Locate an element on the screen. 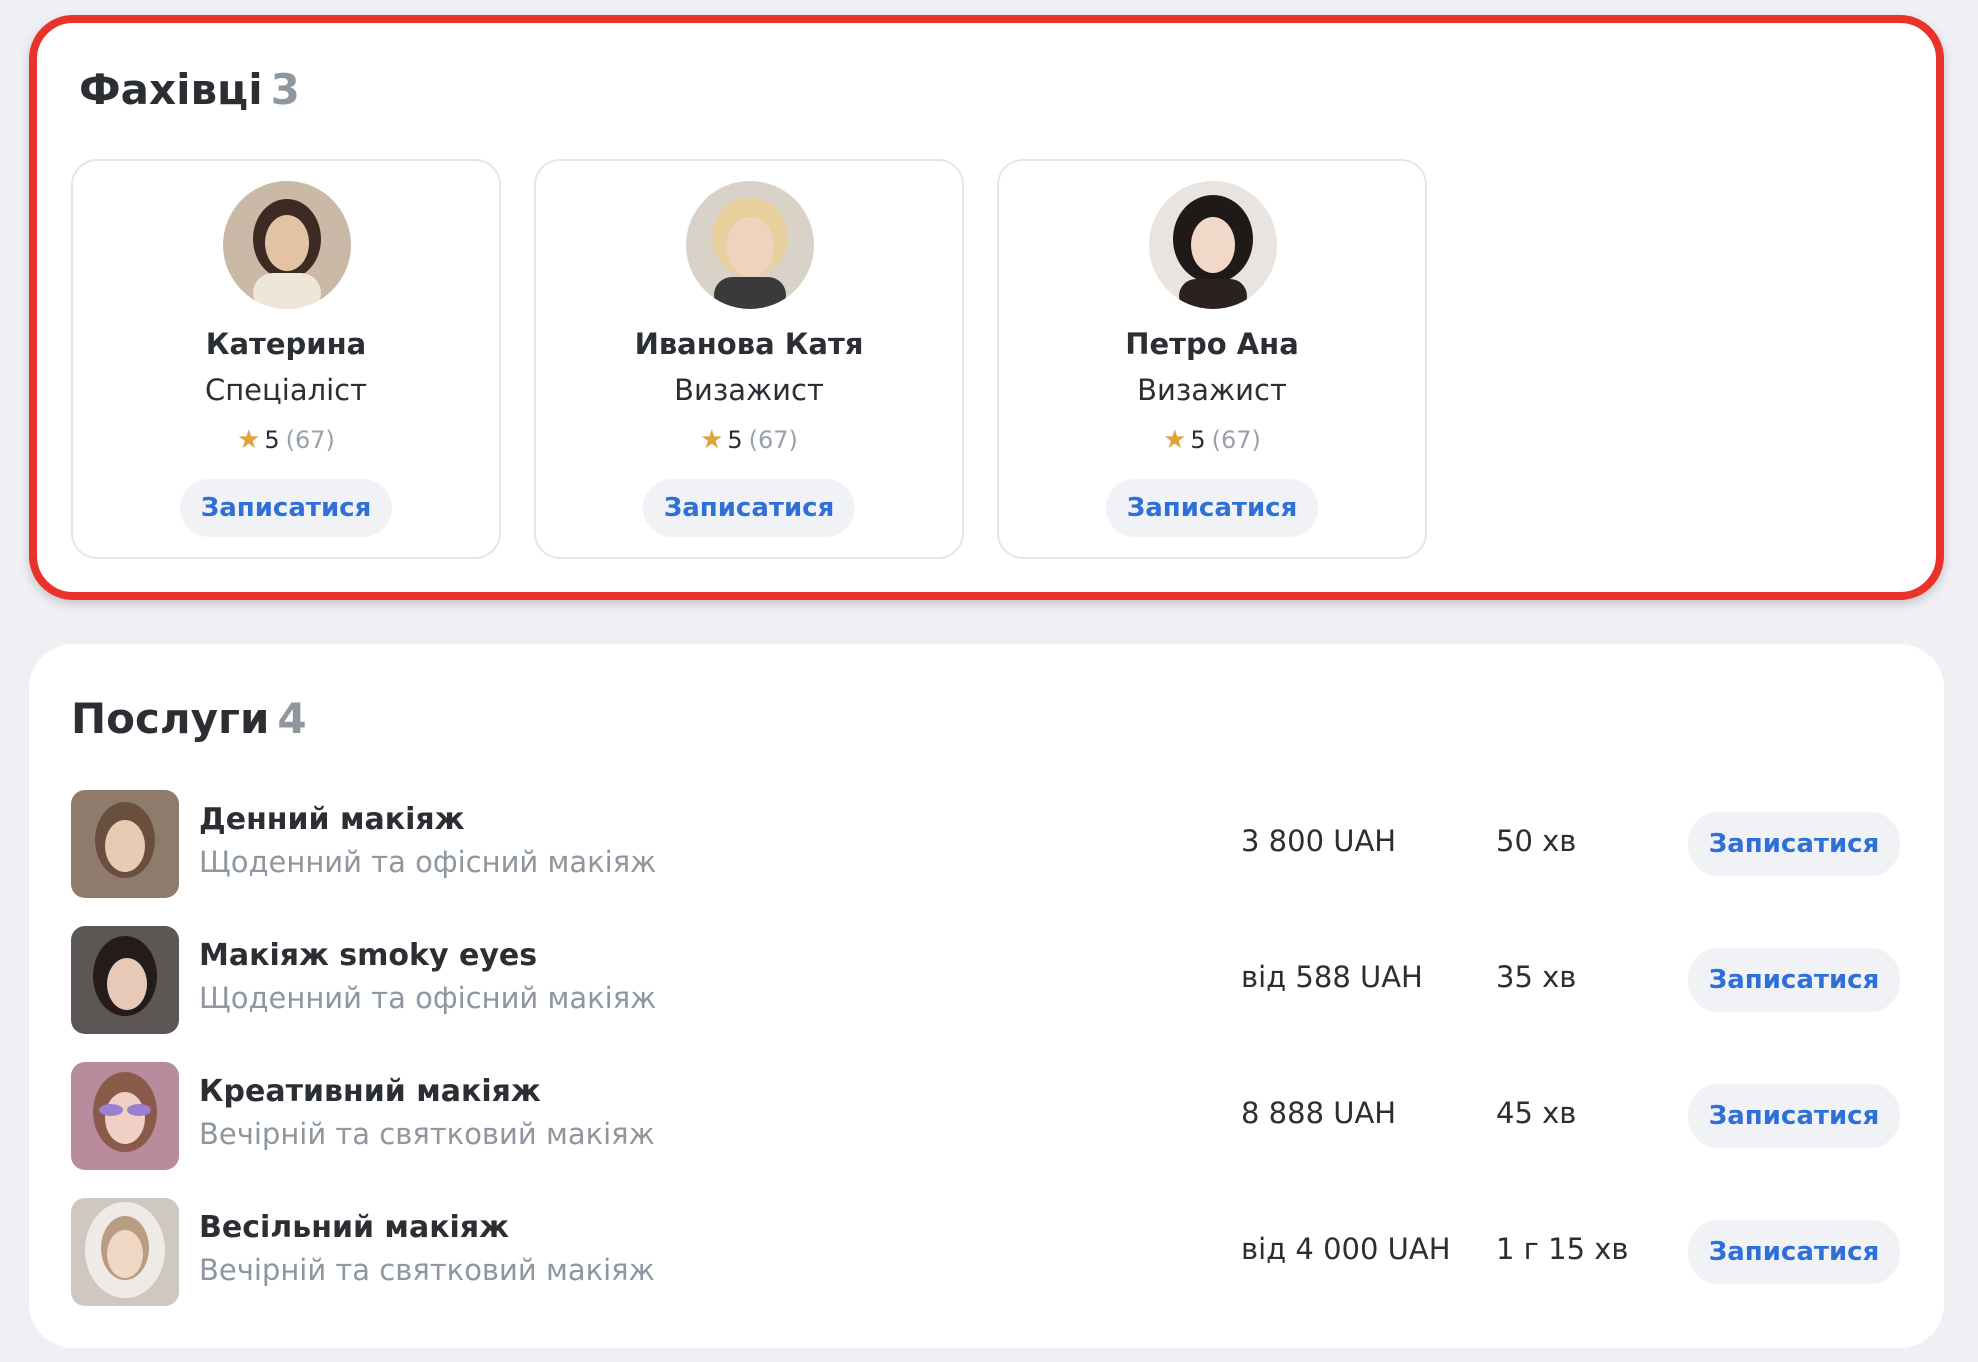 The height and width of the screenshot is (1362, 1978). services-title-text: Послуги is located at coordinates (170, 718).